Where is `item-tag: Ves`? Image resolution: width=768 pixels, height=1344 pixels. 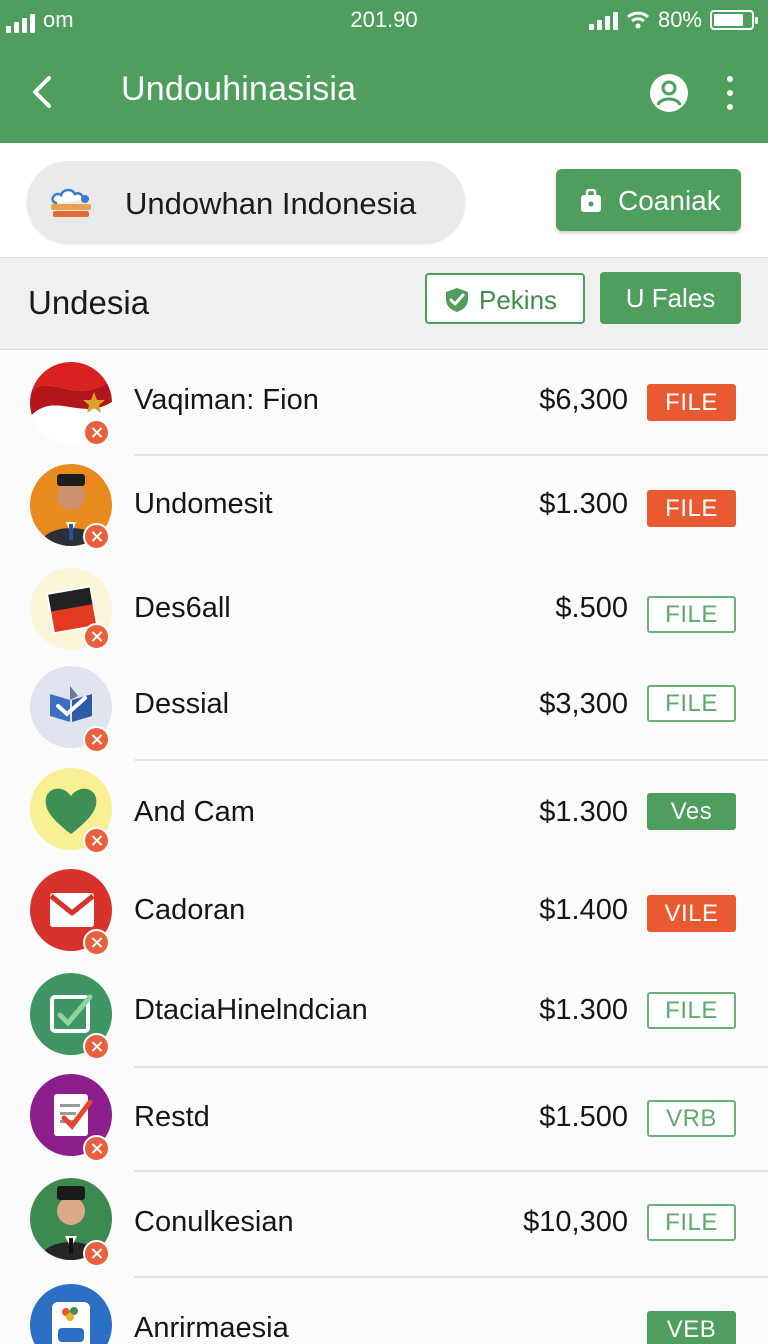 item-tag: Ves is located at coordinates (691, 811).